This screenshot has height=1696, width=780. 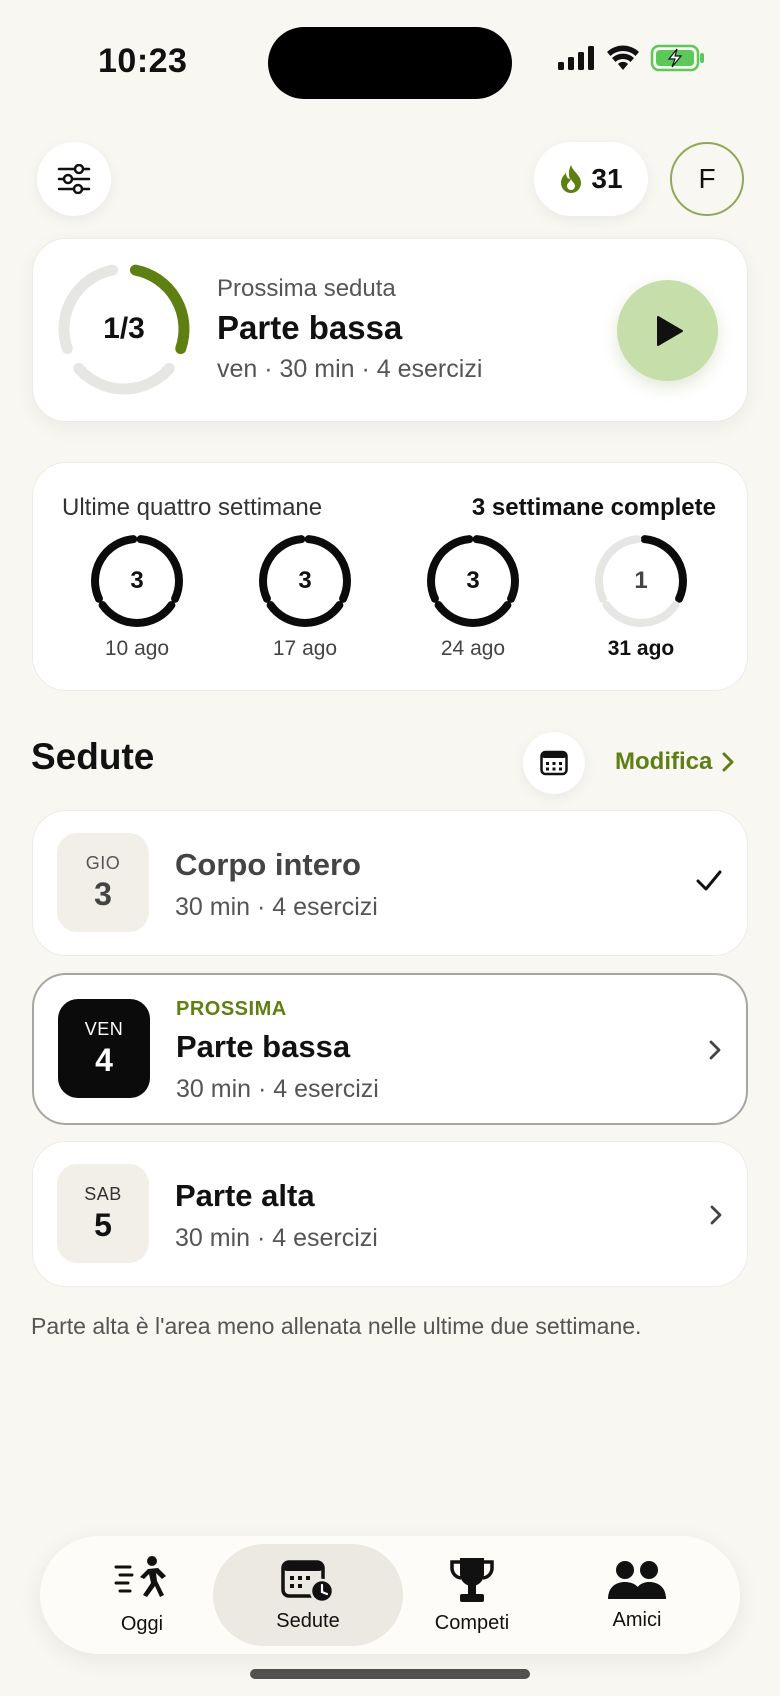 What do you see at coordinates (137, 596) in the screenshot?
I see `week-item: 3 10 ago` at bounding box center [137, 596].